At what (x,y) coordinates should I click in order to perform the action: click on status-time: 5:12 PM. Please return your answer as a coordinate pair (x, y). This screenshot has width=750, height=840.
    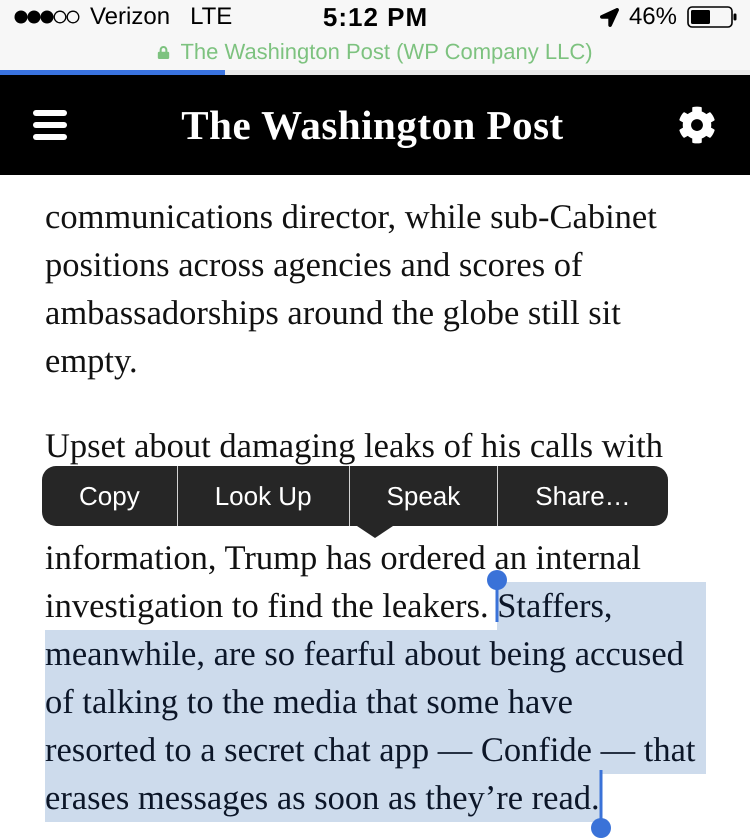
    Looking at the image, I should click on (375, 17).